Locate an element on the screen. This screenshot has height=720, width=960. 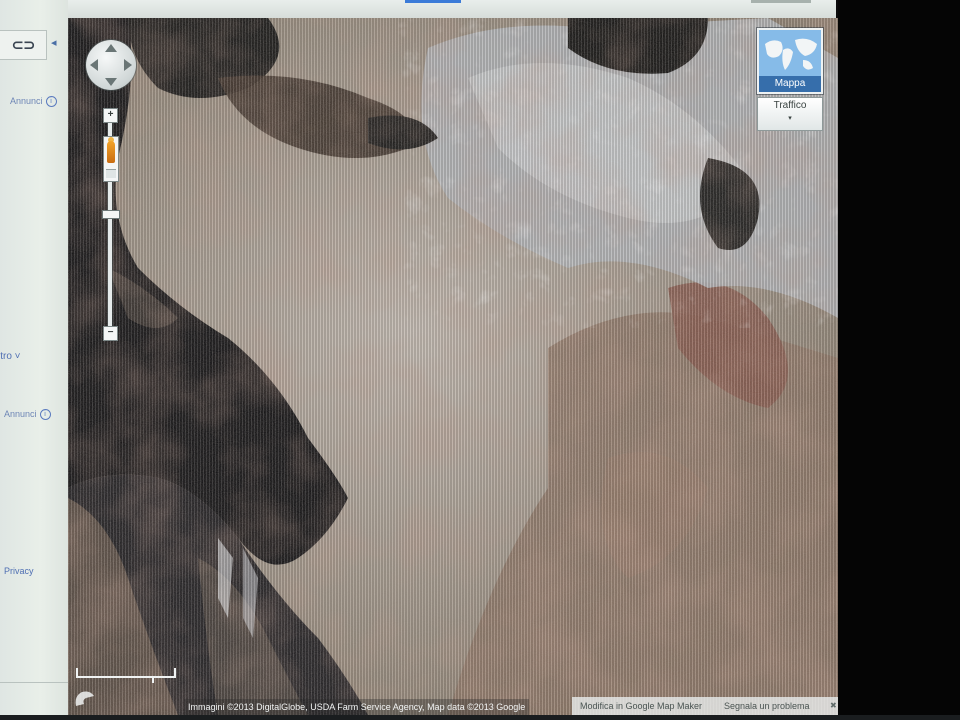
pan-left-arrow-icon is located at coordinates (94, 65).